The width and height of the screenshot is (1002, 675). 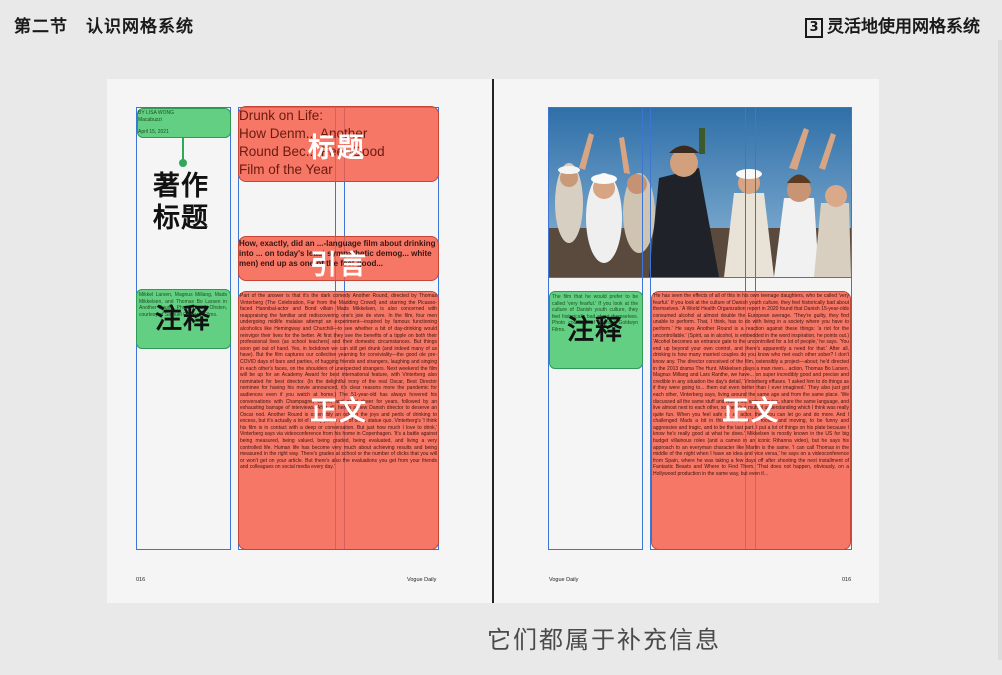 I want to click on chapter-number: 3, so click(x=814, y=28).